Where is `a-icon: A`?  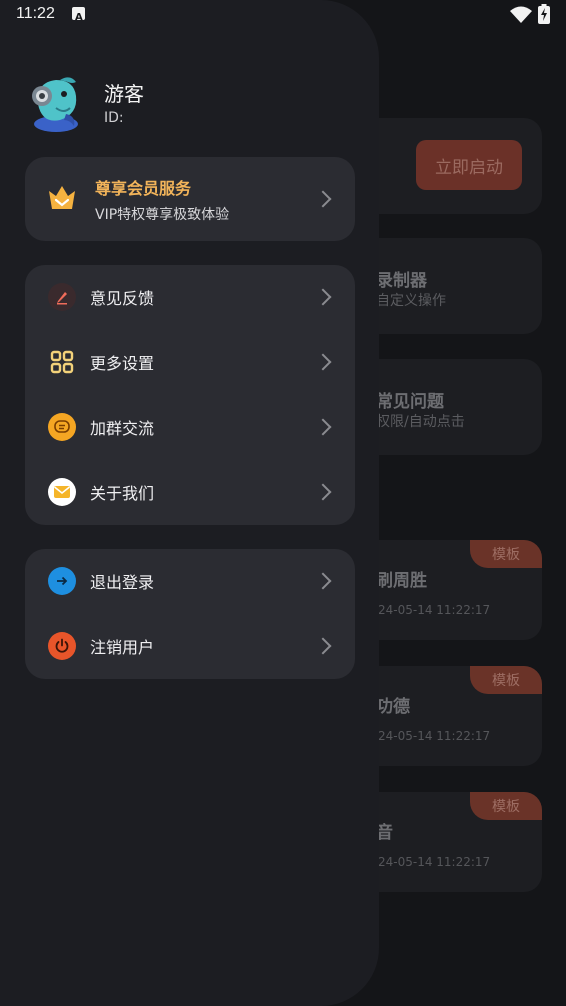
a-icon: A is located at coordinates (78, 15).